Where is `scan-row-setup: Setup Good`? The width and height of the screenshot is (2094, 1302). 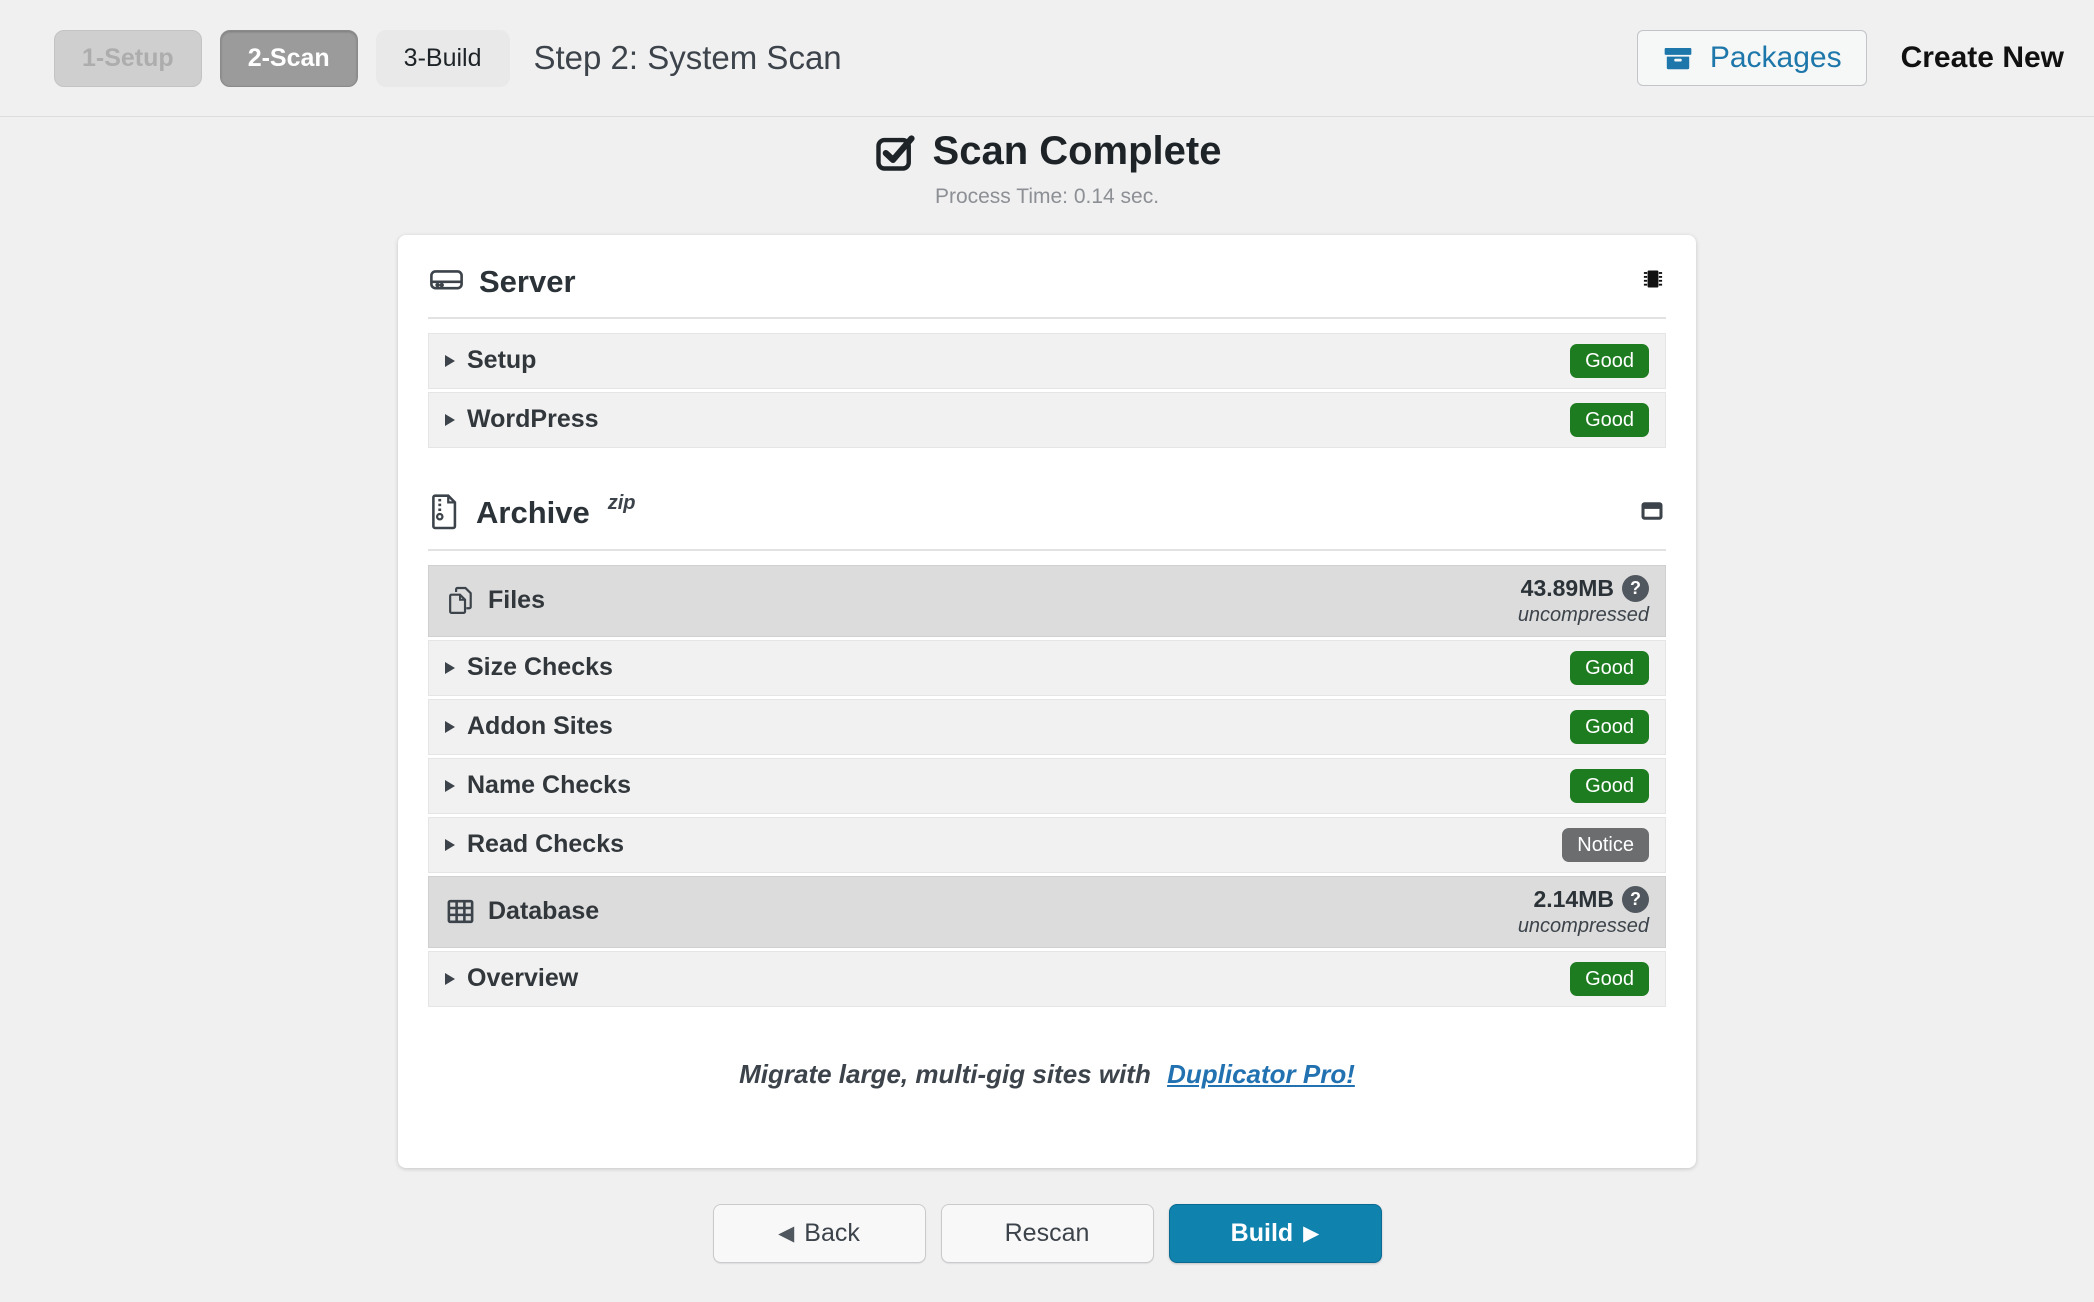 scan-row-setup: Setup Good is located at coordinates (1047, 360).